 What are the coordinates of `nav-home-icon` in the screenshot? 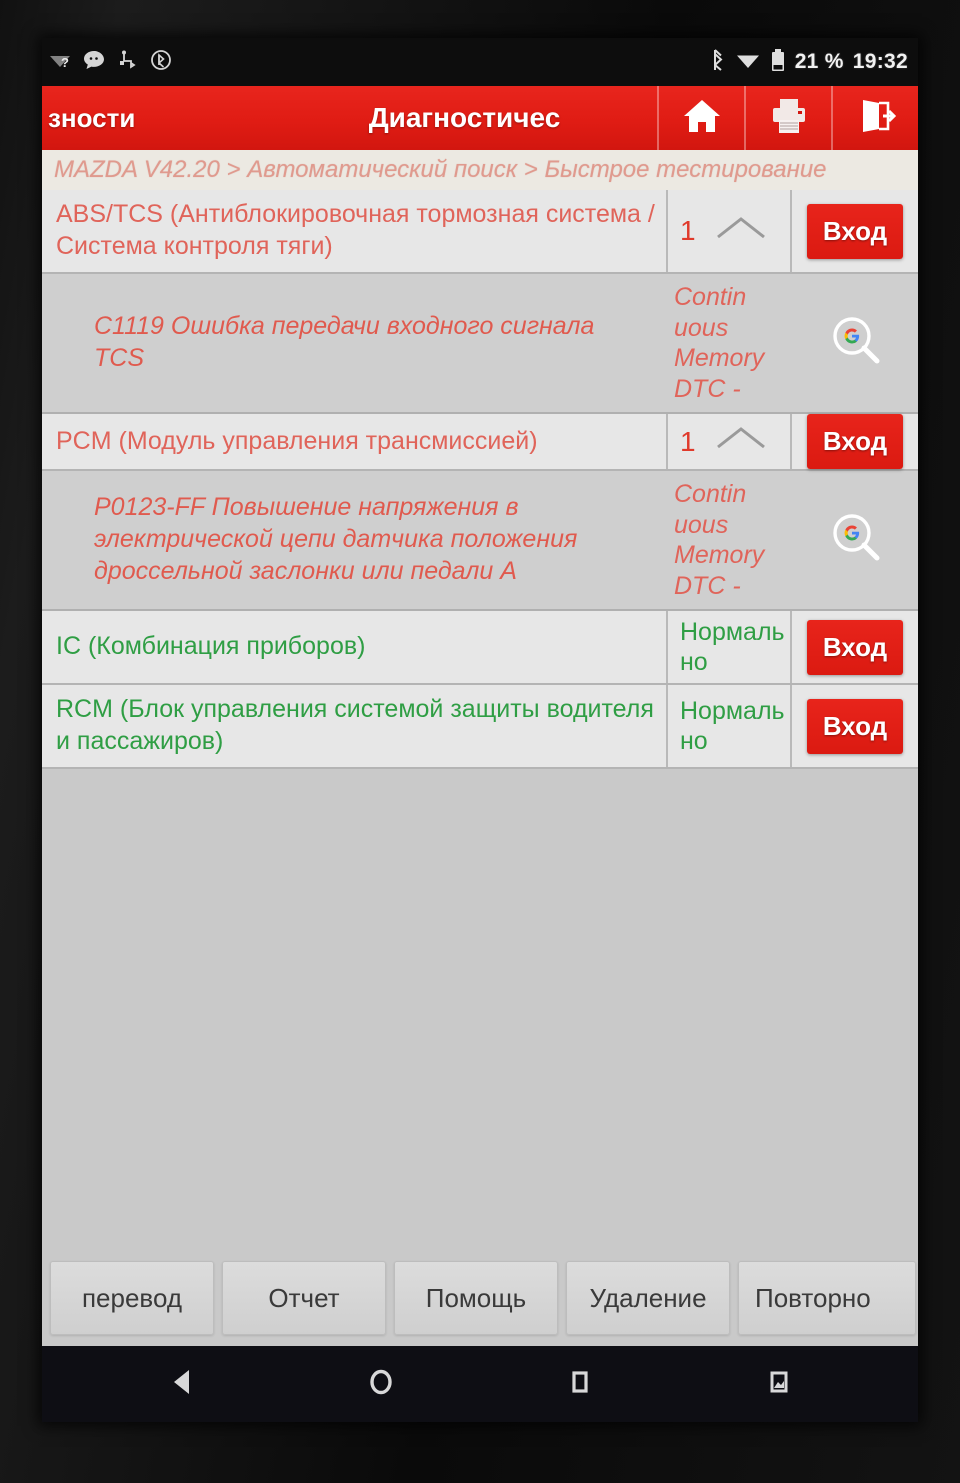 It's located at (381, 1384).